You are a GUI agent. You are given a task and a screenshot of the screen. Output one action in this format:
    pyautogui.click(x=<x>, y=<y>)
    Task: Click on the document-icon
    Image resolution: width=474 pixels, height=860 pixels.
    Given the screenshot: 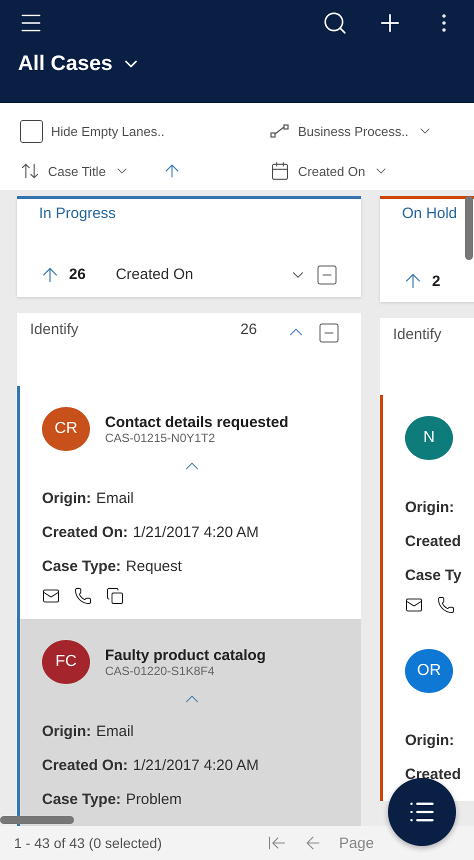 What is the action you would take?
    pyautogui.click(x=115, y=596)
    